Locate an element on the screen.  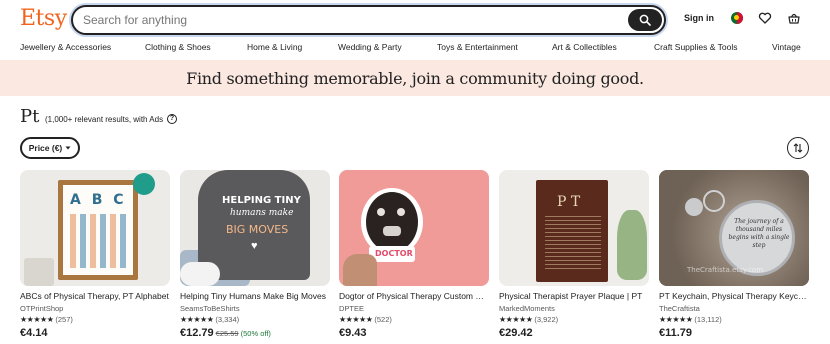
listing-title: PT Keychain, Physical Therapy Keychain is located at coordinates (734, 296).